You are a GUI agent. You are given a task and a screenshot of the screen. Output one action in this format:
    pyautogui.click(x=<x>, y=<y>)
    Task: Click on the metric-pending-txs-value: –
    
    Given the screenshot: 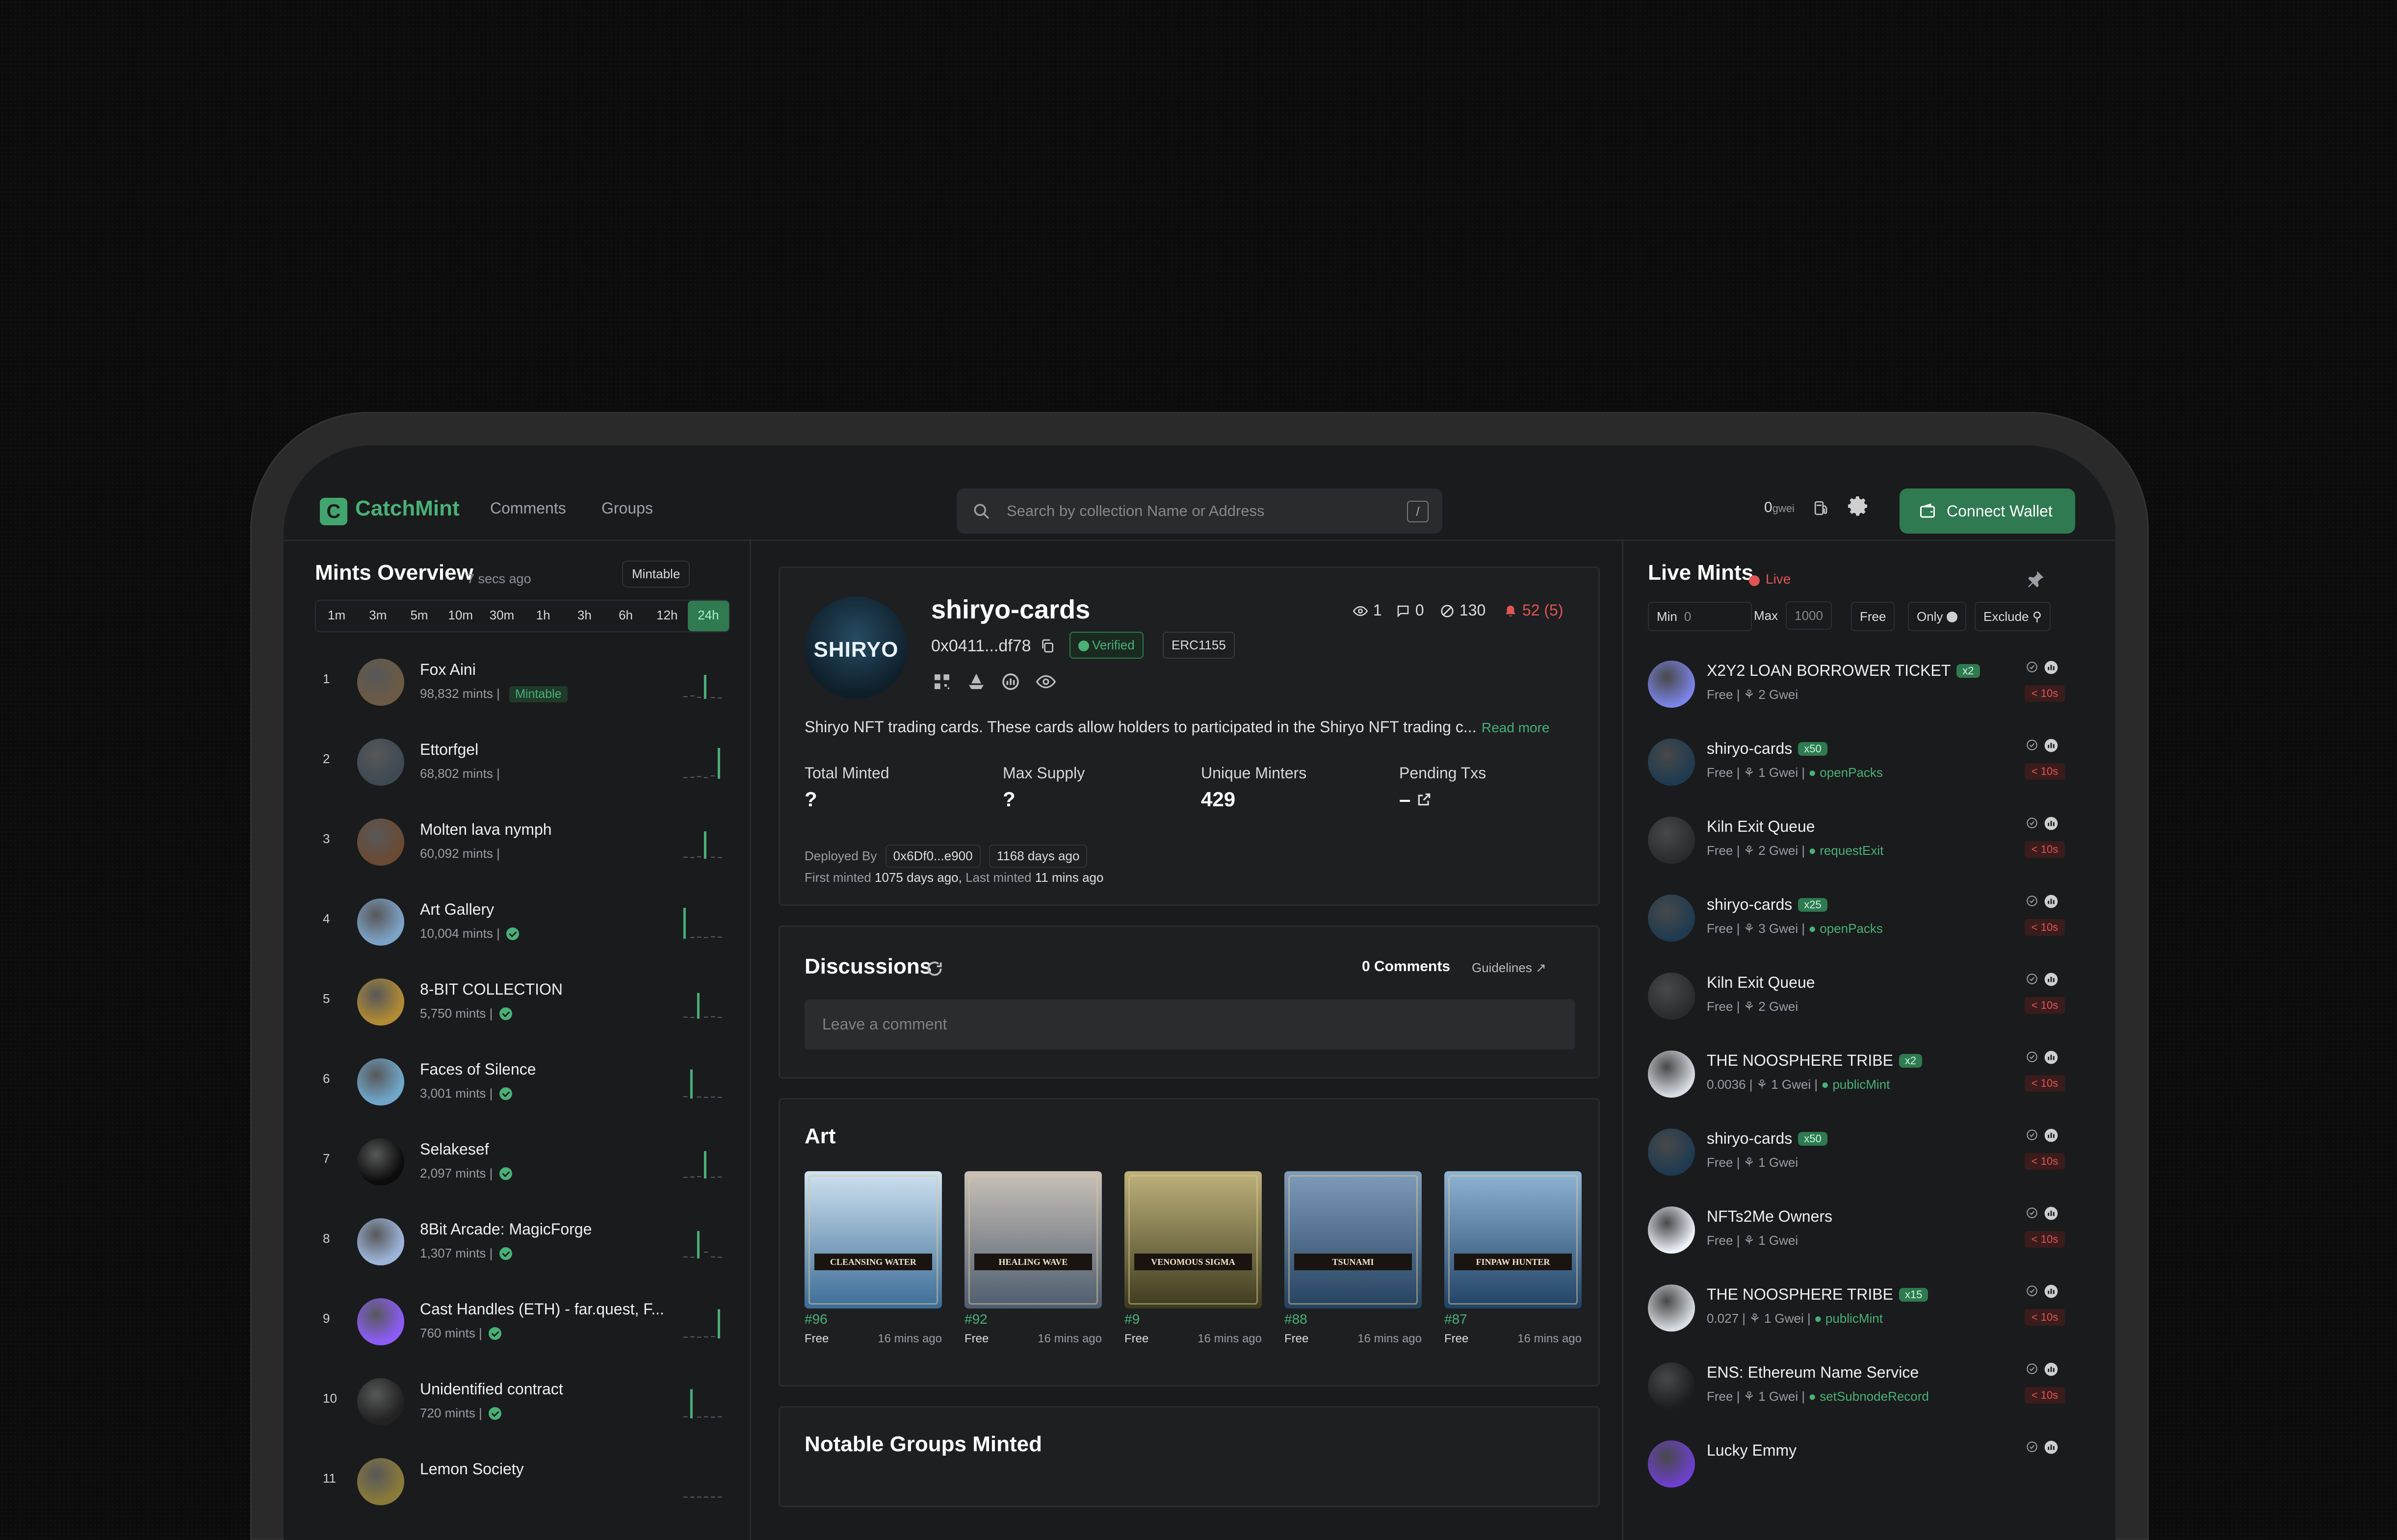 What is the action you would take?
    pyautogui.click(x=1415, y=799)
    